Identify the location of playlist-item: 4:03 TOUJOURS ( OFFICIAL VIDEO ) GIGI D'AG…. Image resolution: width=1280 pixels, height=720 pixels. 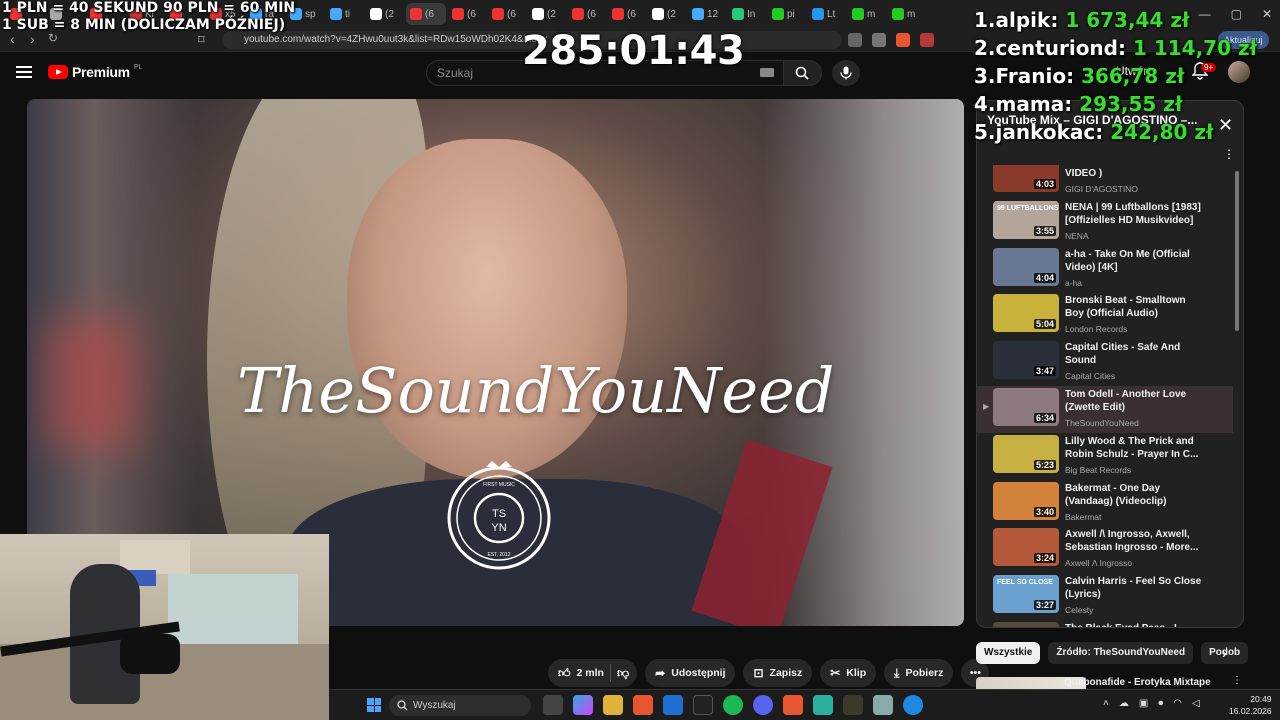
(1105, 182).